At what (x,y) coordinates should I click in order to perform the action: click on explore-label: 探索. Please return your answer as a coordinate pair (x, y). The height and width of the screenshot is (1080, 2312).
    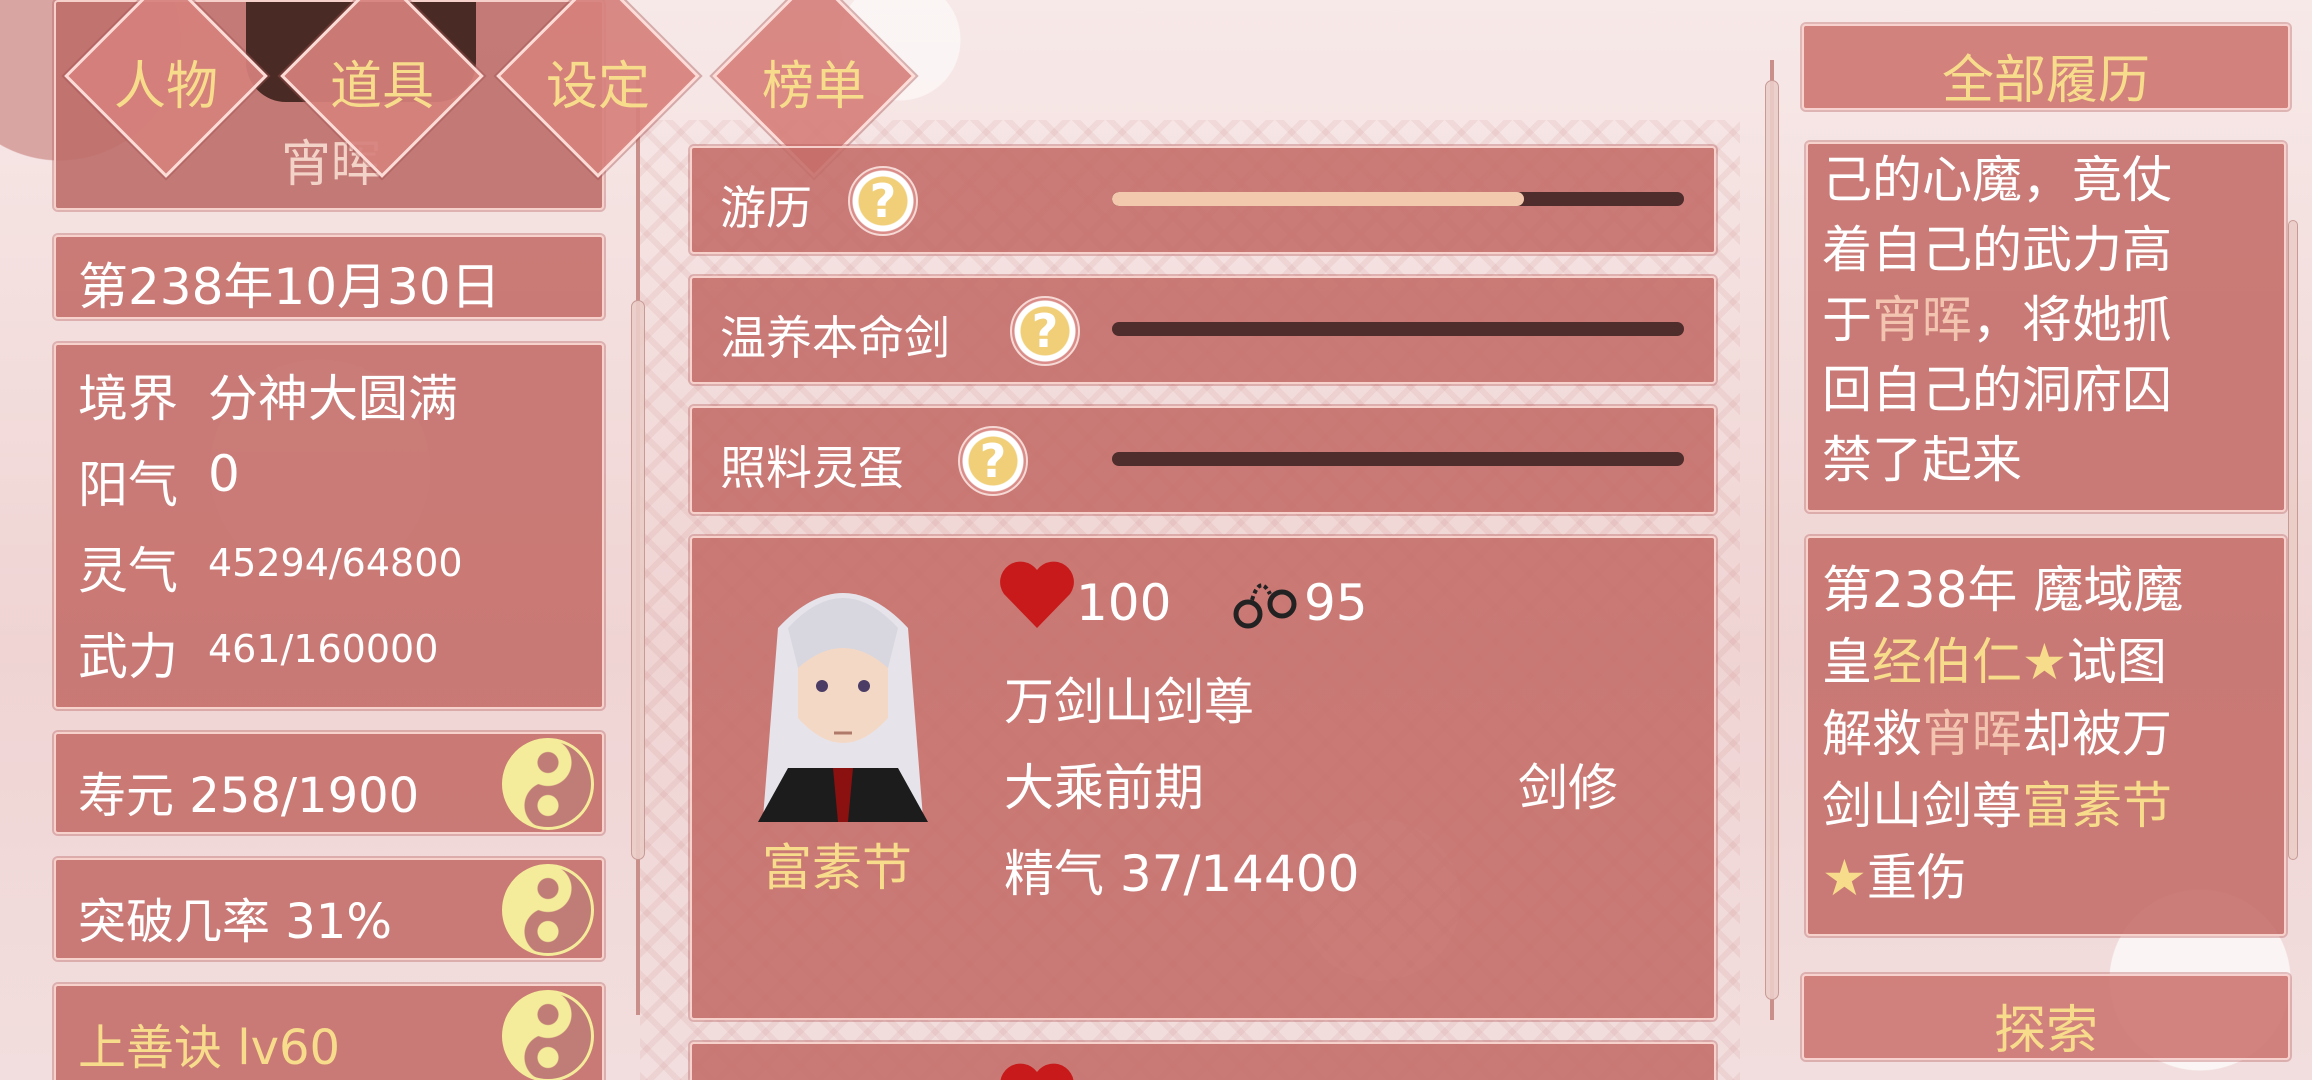
    Looking at the image, I should click on (2045, 1031).